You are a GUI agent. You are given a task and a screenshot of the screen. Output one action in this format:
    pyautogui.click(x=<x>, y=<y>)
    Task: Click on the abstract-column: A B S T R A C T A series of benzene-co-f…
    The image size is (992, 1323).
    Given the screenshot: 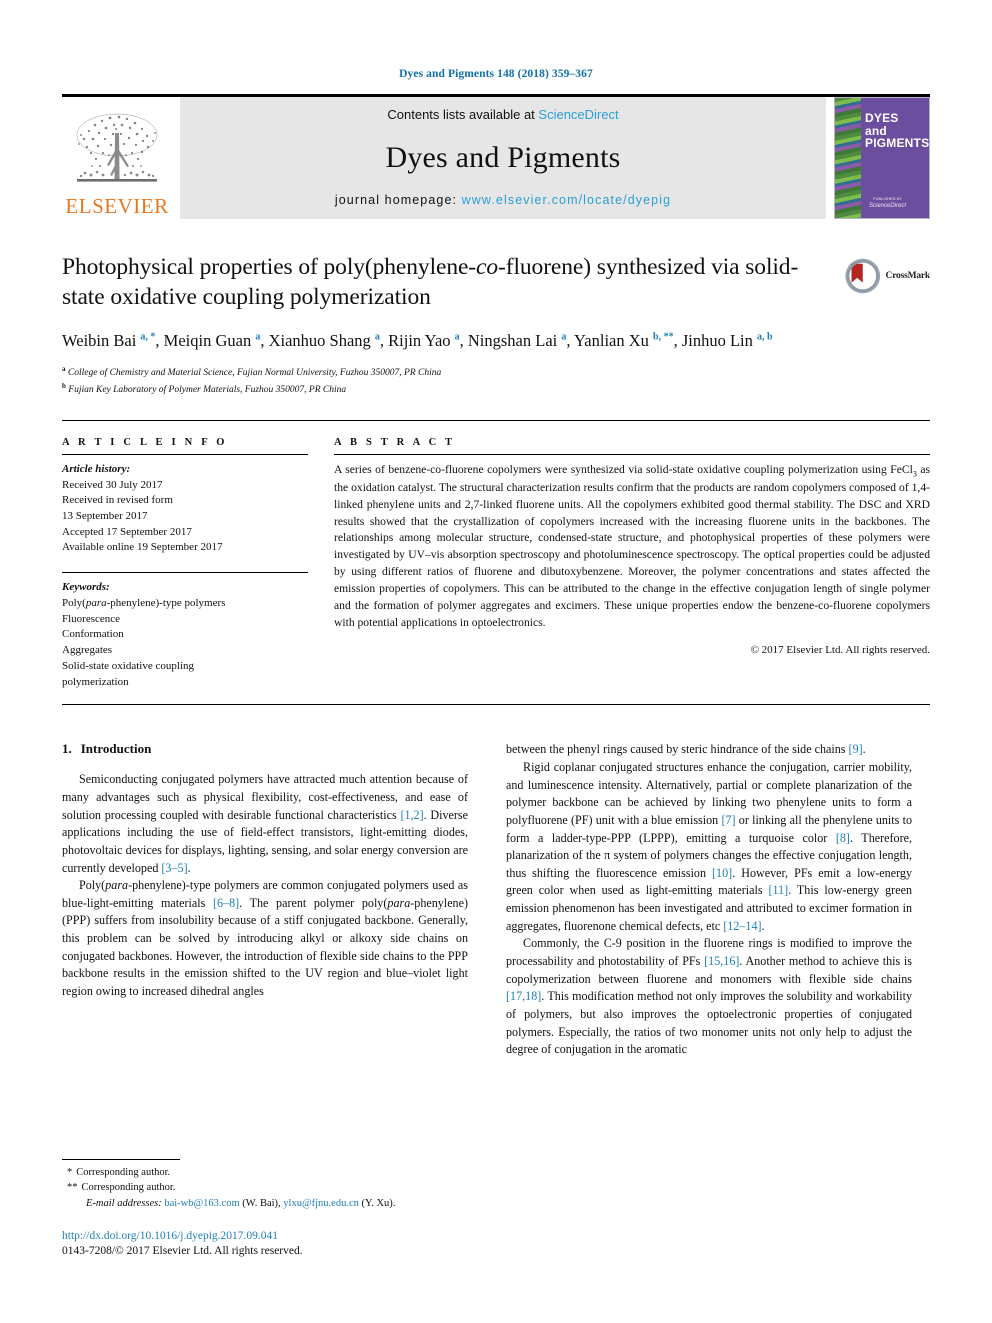 What is the action you would take?
    pyautogui.click(x=632, y=563)
    